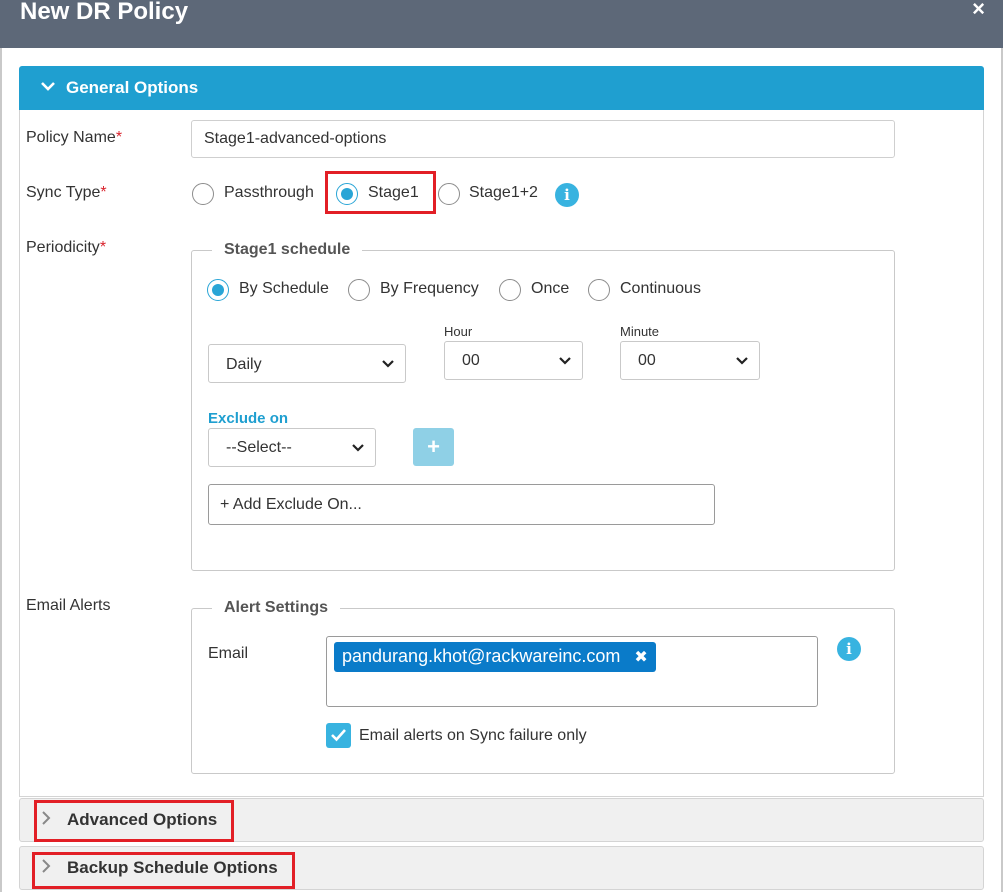 The width and height of the screenshot is (1003, 892). Describe the element at coordinates (68, 605) in the screenshot. I see `email-alerts-label: Email Alerts` at that location.